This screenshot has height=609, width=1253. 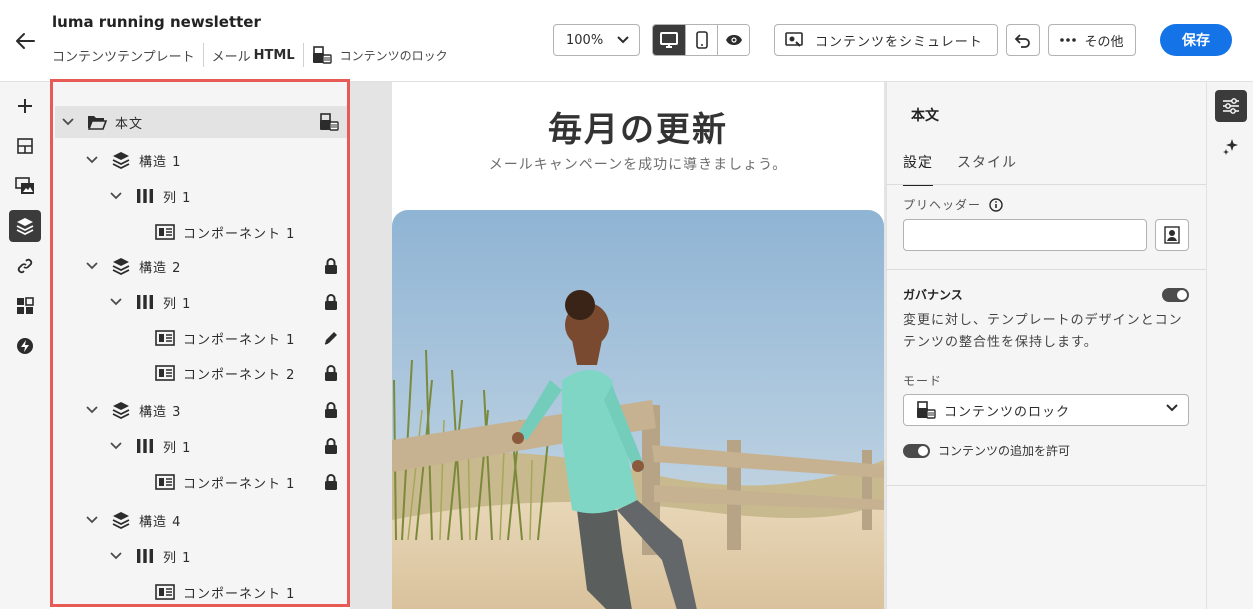 What do you see at coordinates (638, 164) in the screenshot?
I see `email-subtitle: メールキャンペーンを成功に導きましょう。` at bounding box center [638, 164].